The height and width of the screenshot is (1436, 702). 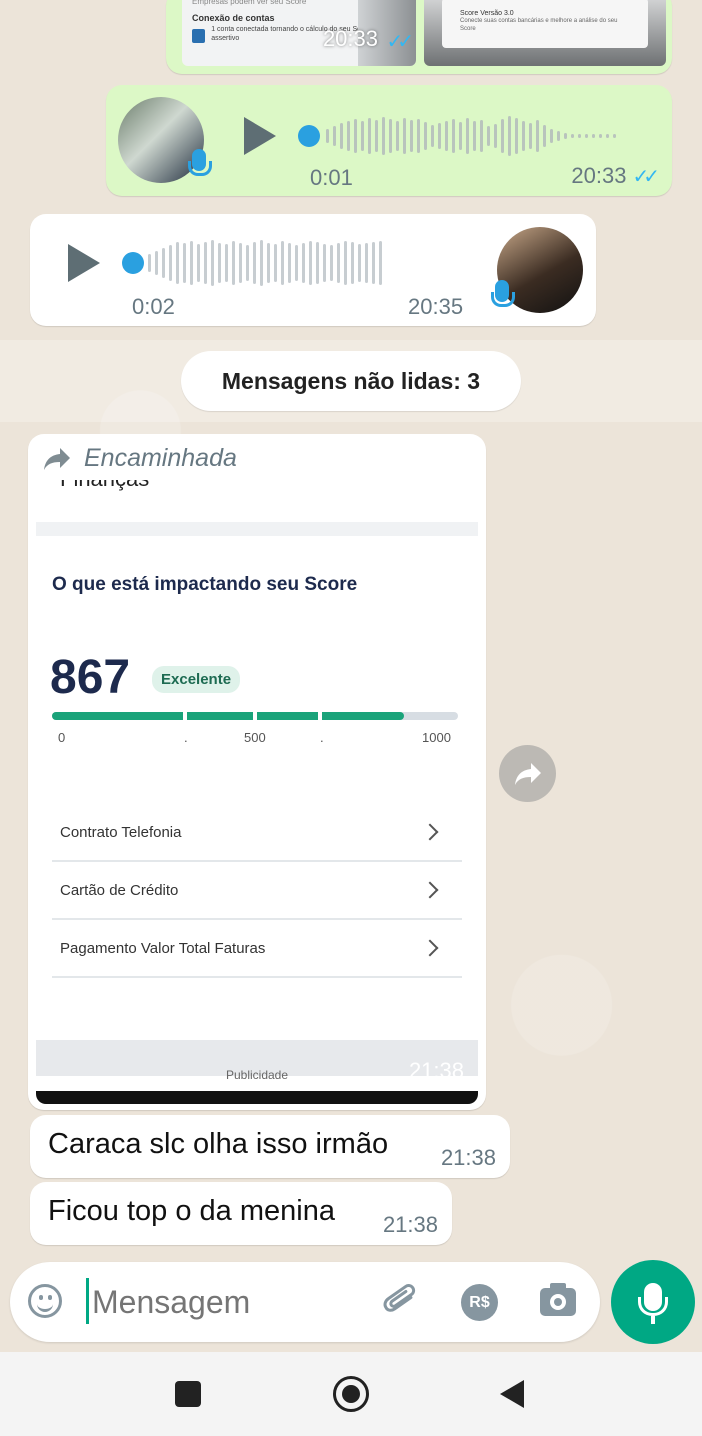 I want to click on camera-icon, so click(x=558, y=1299).